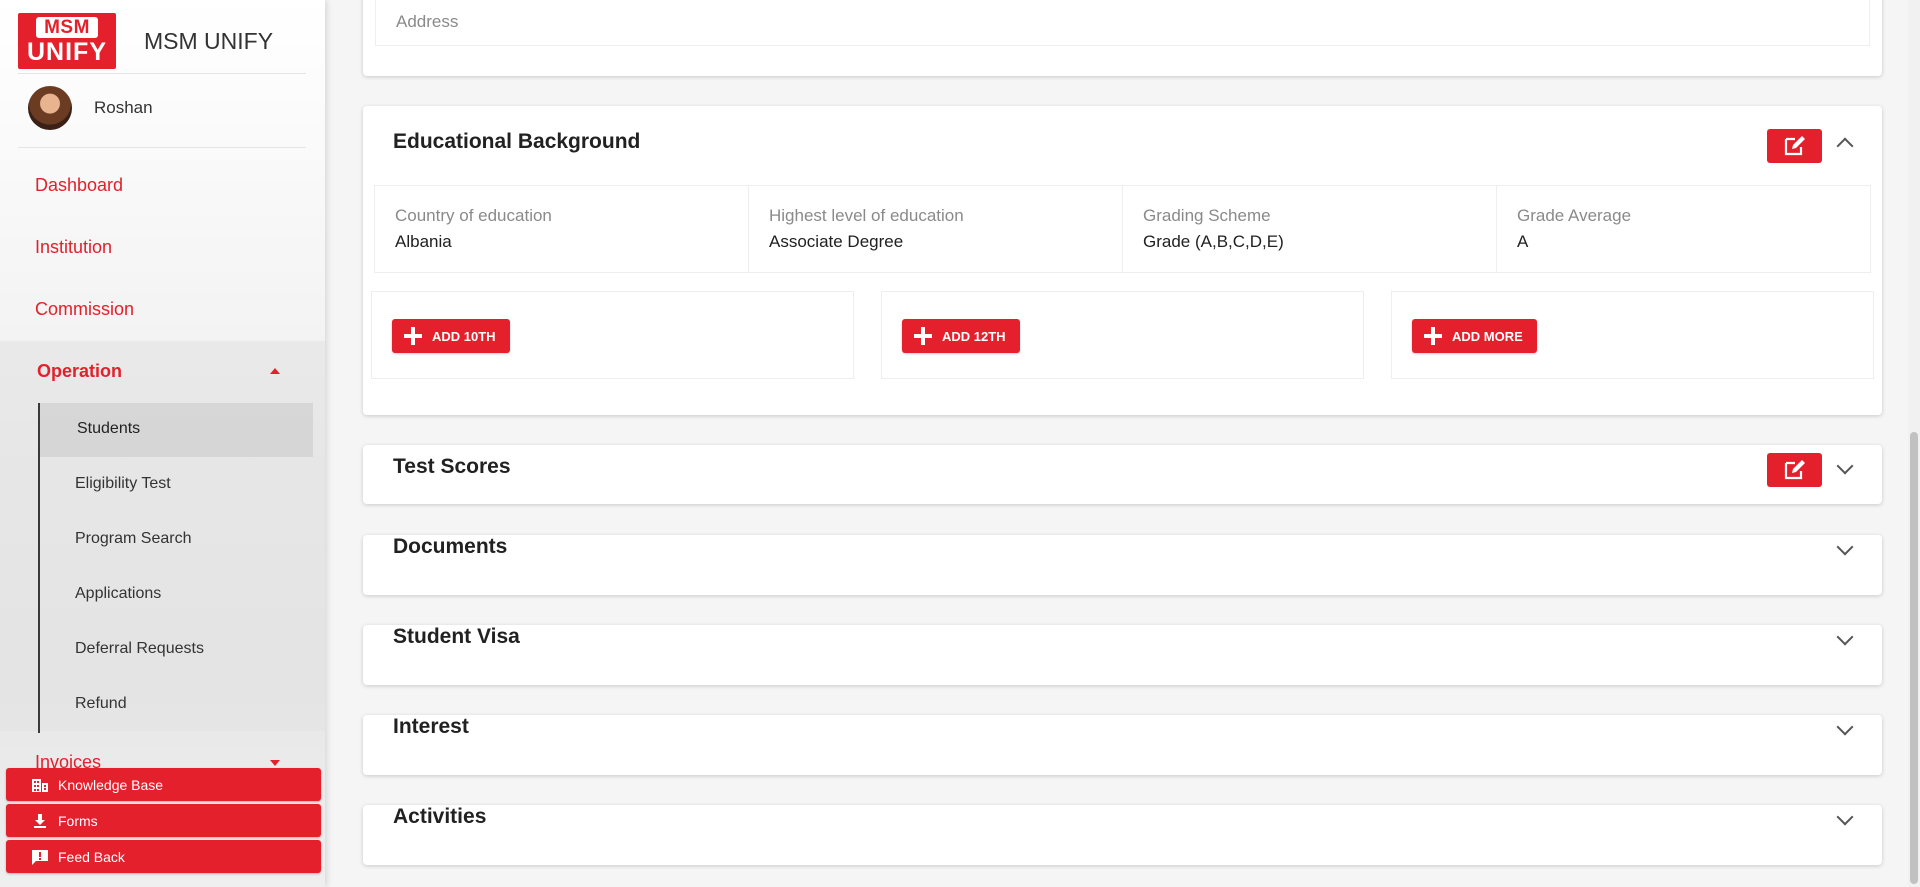  Describe the element at coordinates (1632, 335) in the screenshot. I see `add-more-box: ADD MORE` at that location.